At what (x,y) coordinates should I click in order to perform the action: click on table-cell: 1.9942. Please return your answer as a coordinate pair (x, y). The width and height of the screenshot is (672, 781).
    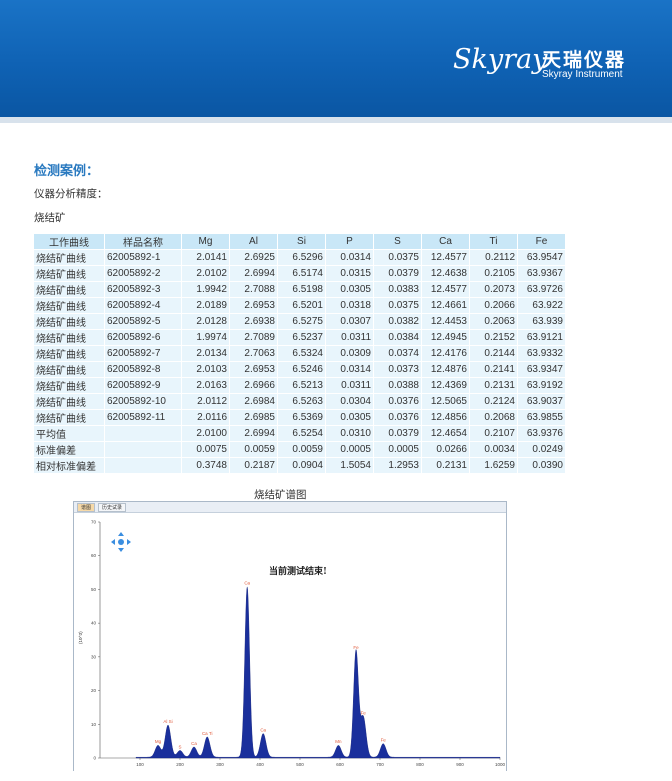
    Looking at the image, I should click on (205, 289).